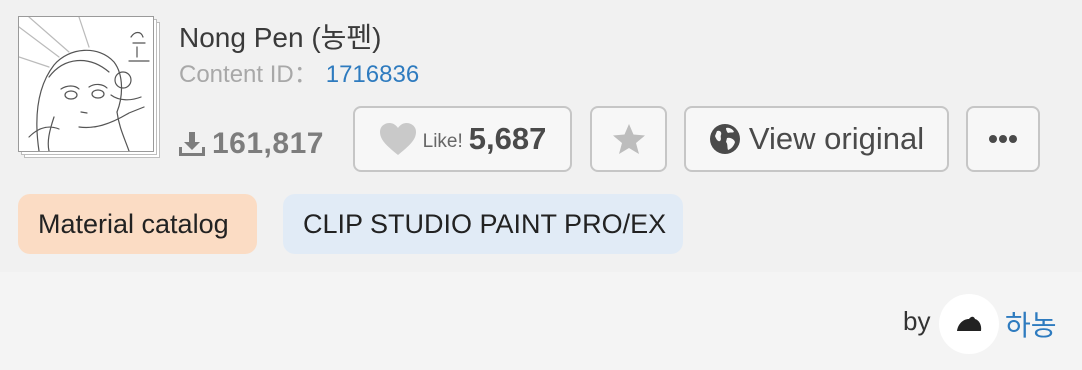  What do you see at coordinates (372, 74) in the screenshot?
I see `content-id-value: 1716836` at bounding box center [372, 74].